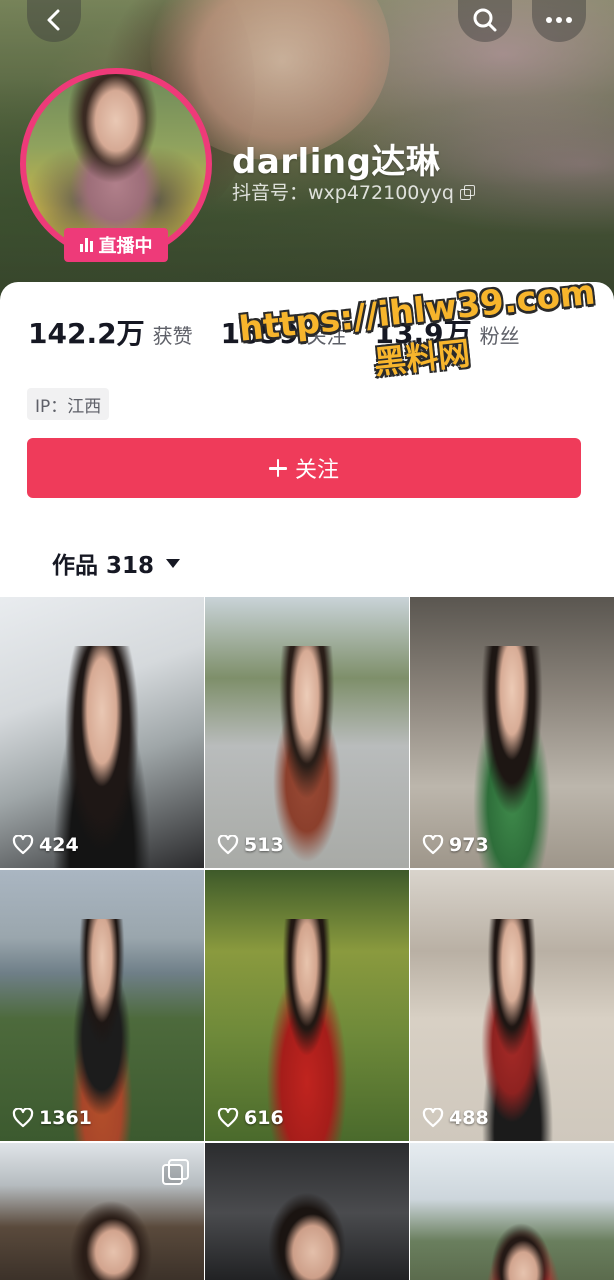 This screenshot has height=1280, width=614. I want to click on post-likes: 424, so click(45, 845).